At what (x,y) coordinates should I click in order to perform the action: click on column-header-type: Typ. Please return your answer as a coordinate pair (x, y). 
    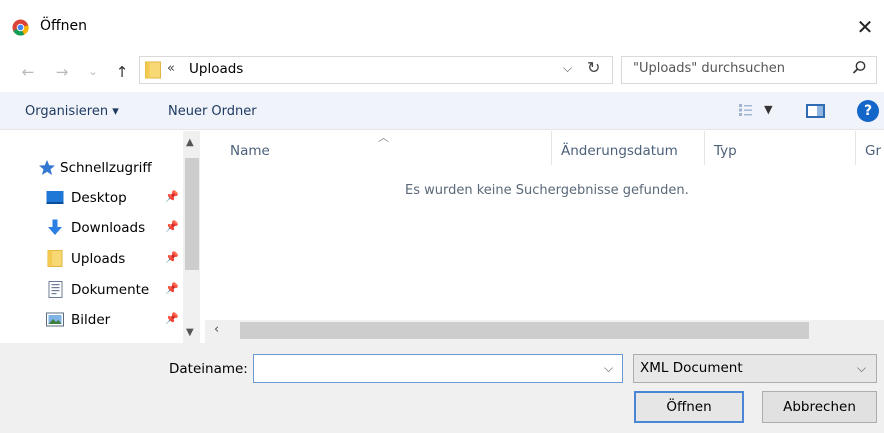
    Looking at the image, I should click on (725, 151).